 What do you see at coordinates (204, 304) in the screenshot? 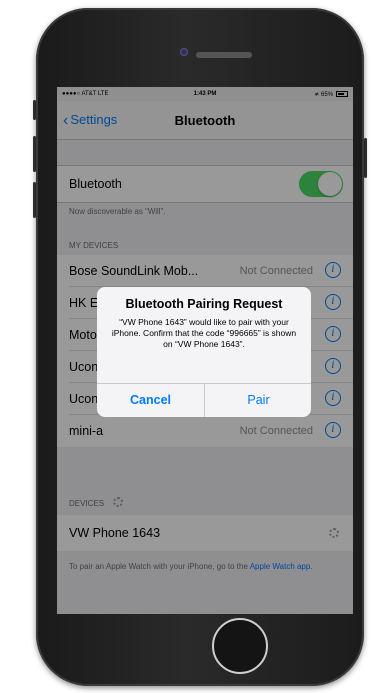
I see `alert-title: Bluetooth Pairing Request` at bounding box center [204, 304].